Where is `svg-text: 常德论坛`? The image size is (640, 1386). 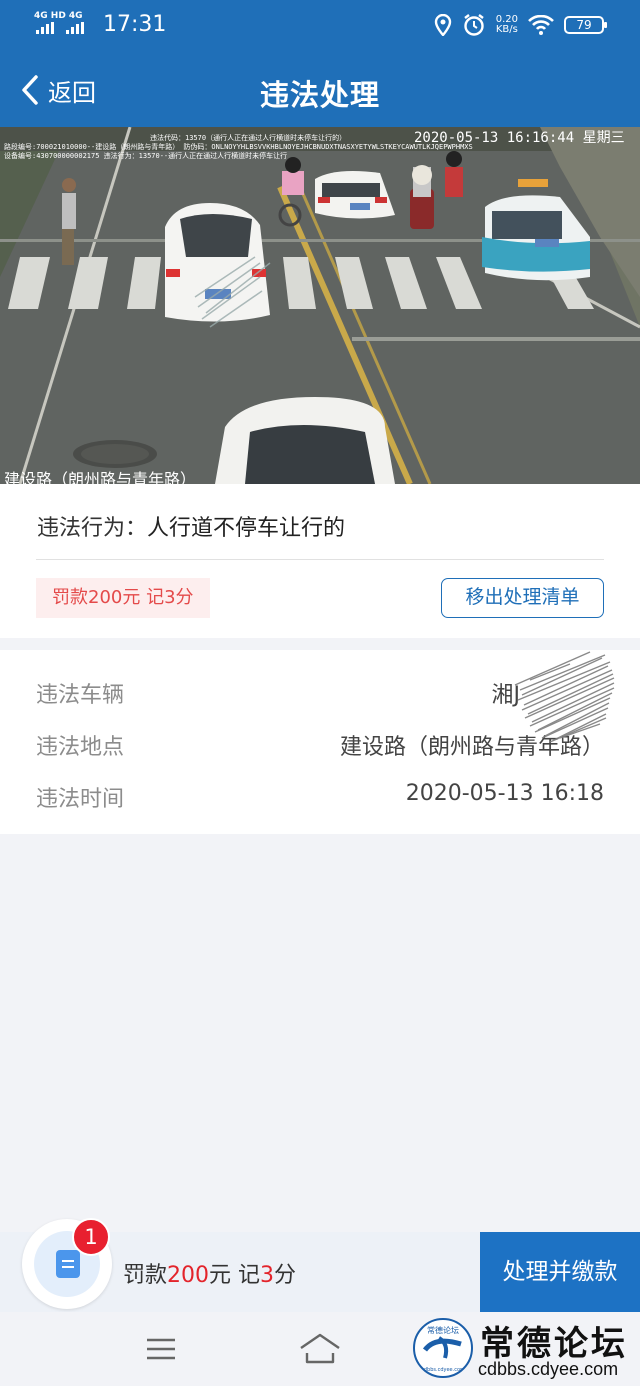 svg-text: 常德论坛 is located at coordinates (443, 1330).